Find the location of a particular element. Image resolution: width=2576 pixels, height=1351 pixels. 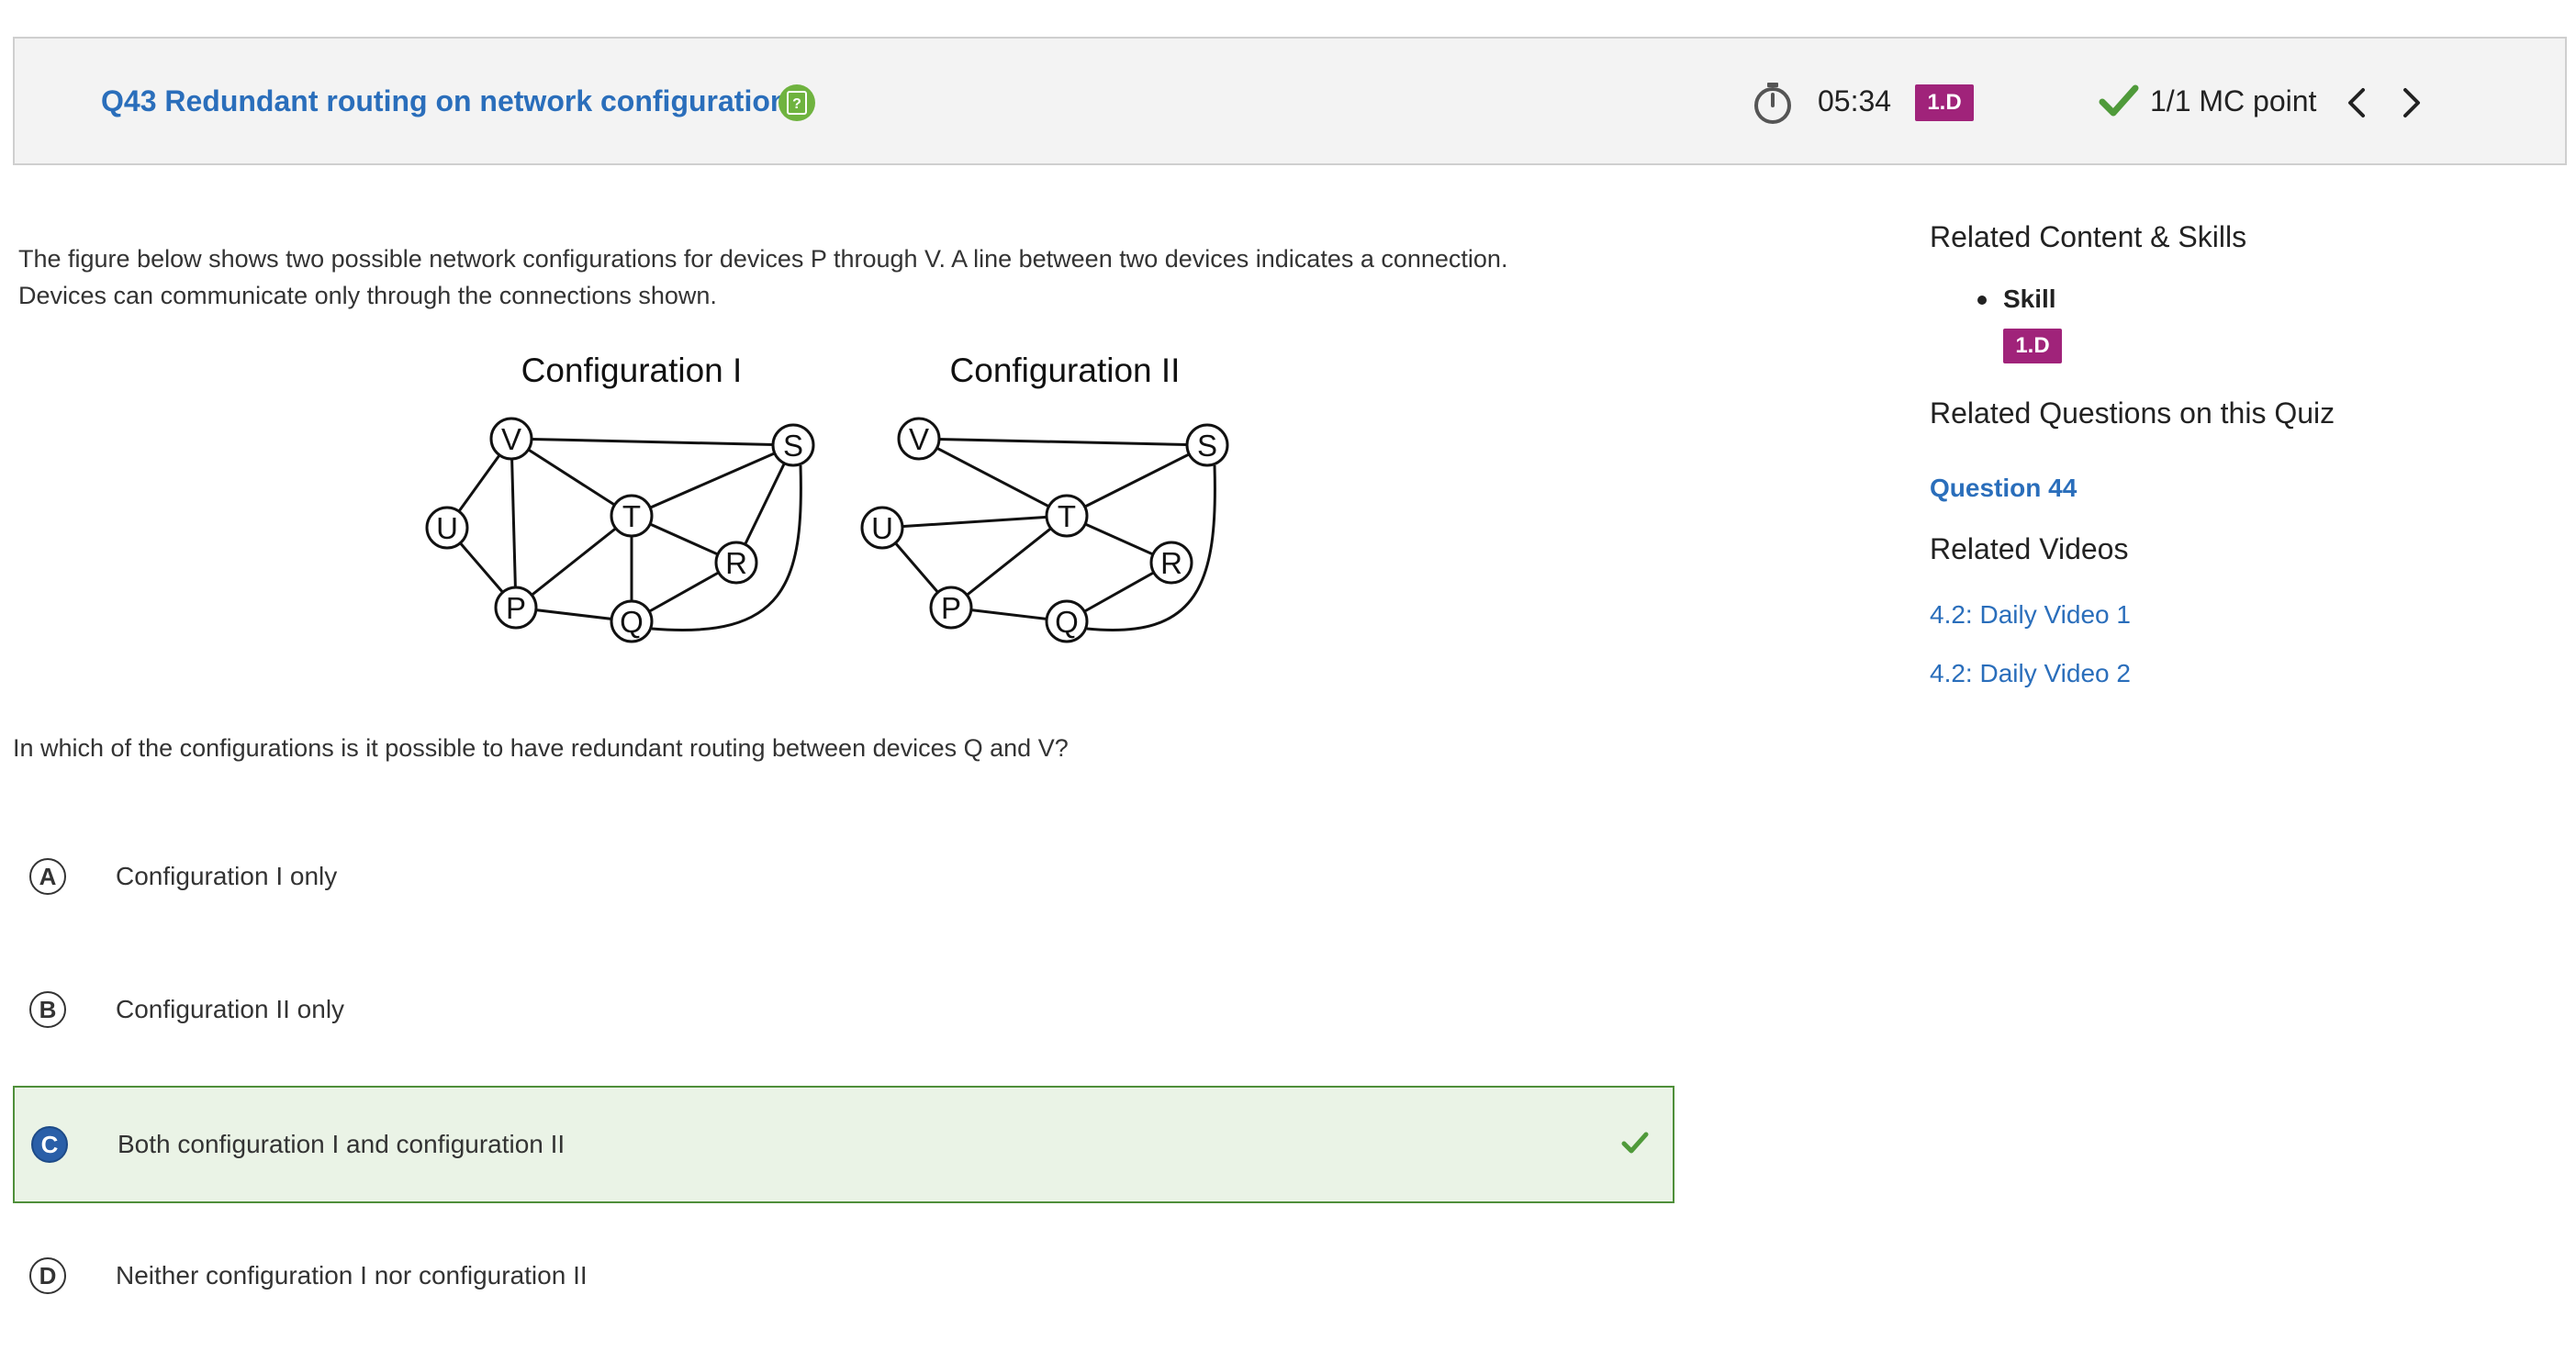

config-1-edge-V-S is located at coordinates (652, 442).